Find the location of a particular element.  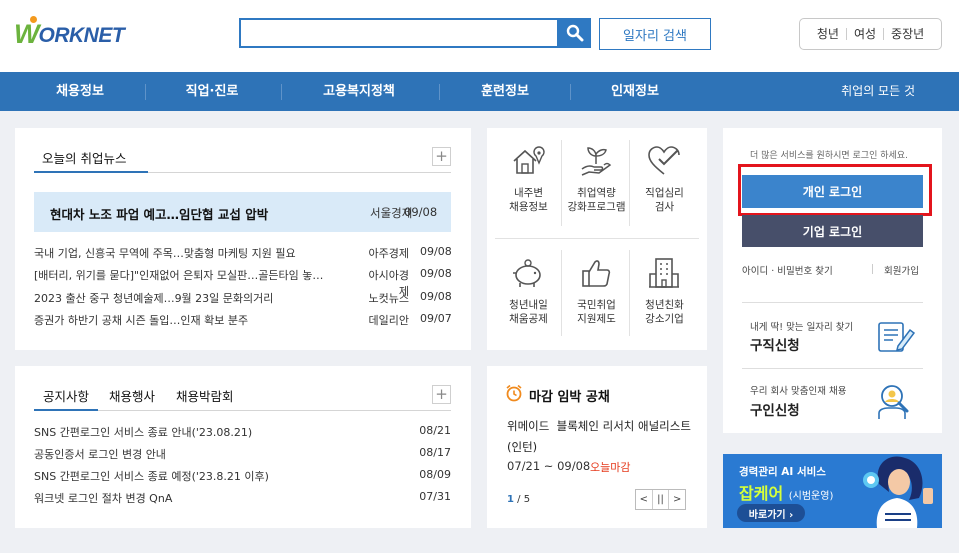

service-label: 청년내일 채움공제 is located at coordinates (528, 312).